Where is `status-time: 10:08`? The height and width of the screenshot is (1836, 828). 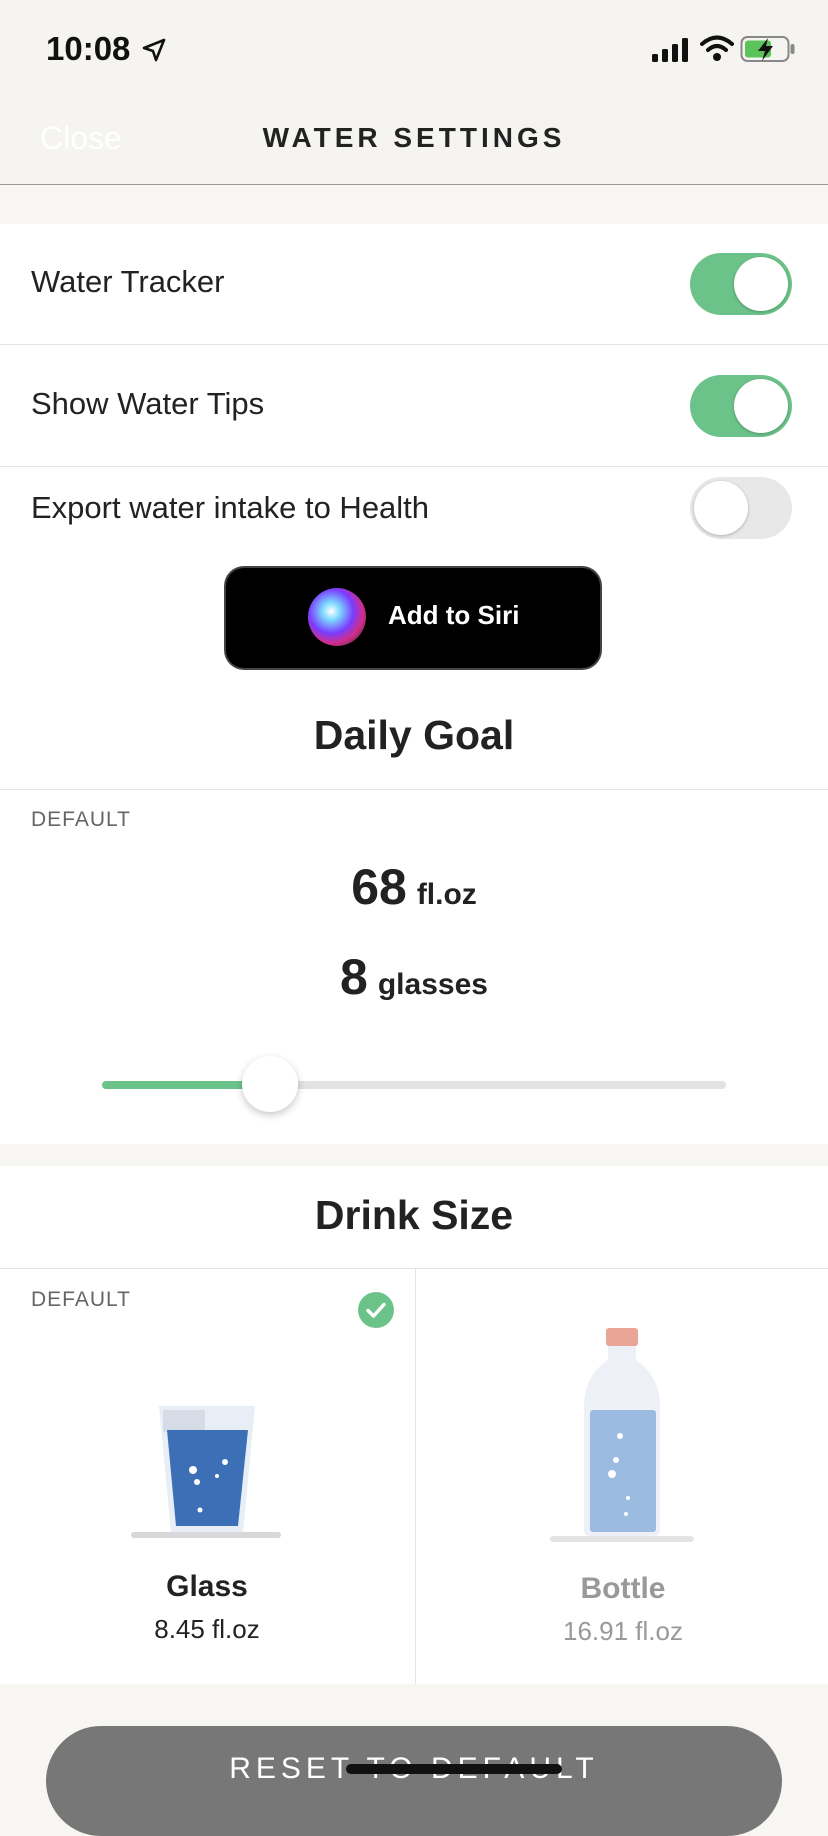
status-time: 10:08 is located at coordinates (88, 48).